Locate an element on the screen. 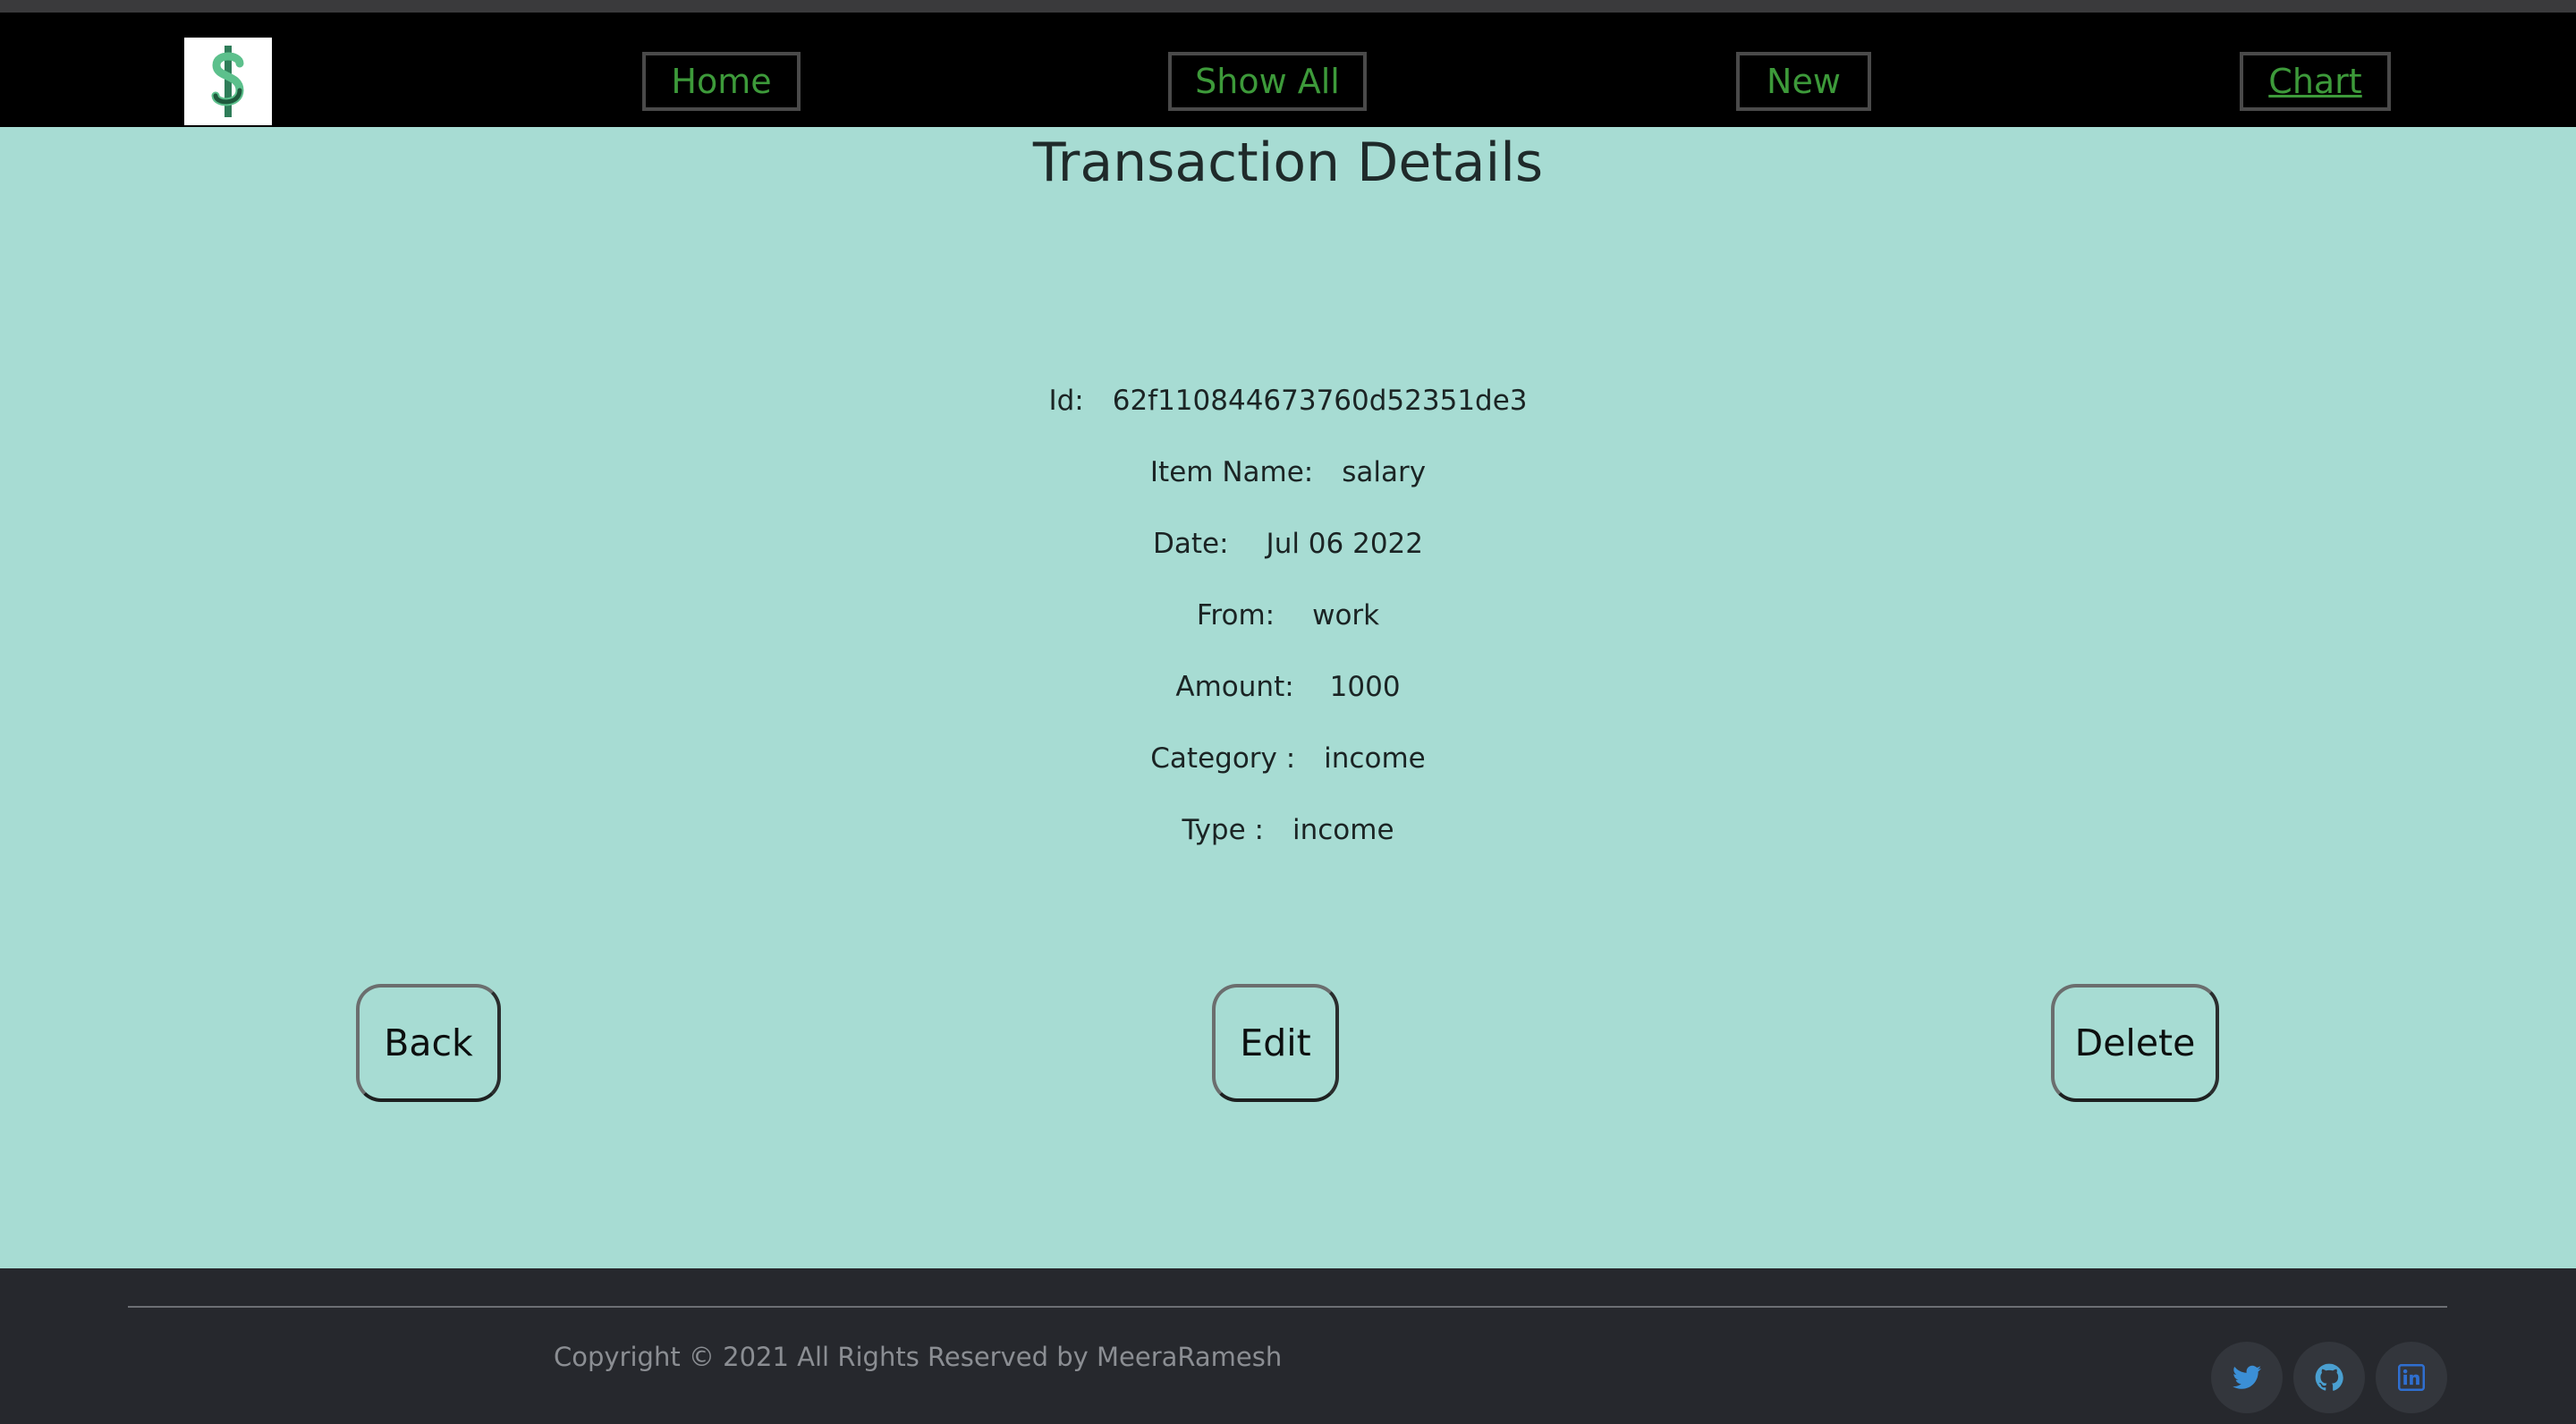 The height and width of the screenshot is (1424, 2576). detail-row-from: From: work is located at coordinates (1288, 615).